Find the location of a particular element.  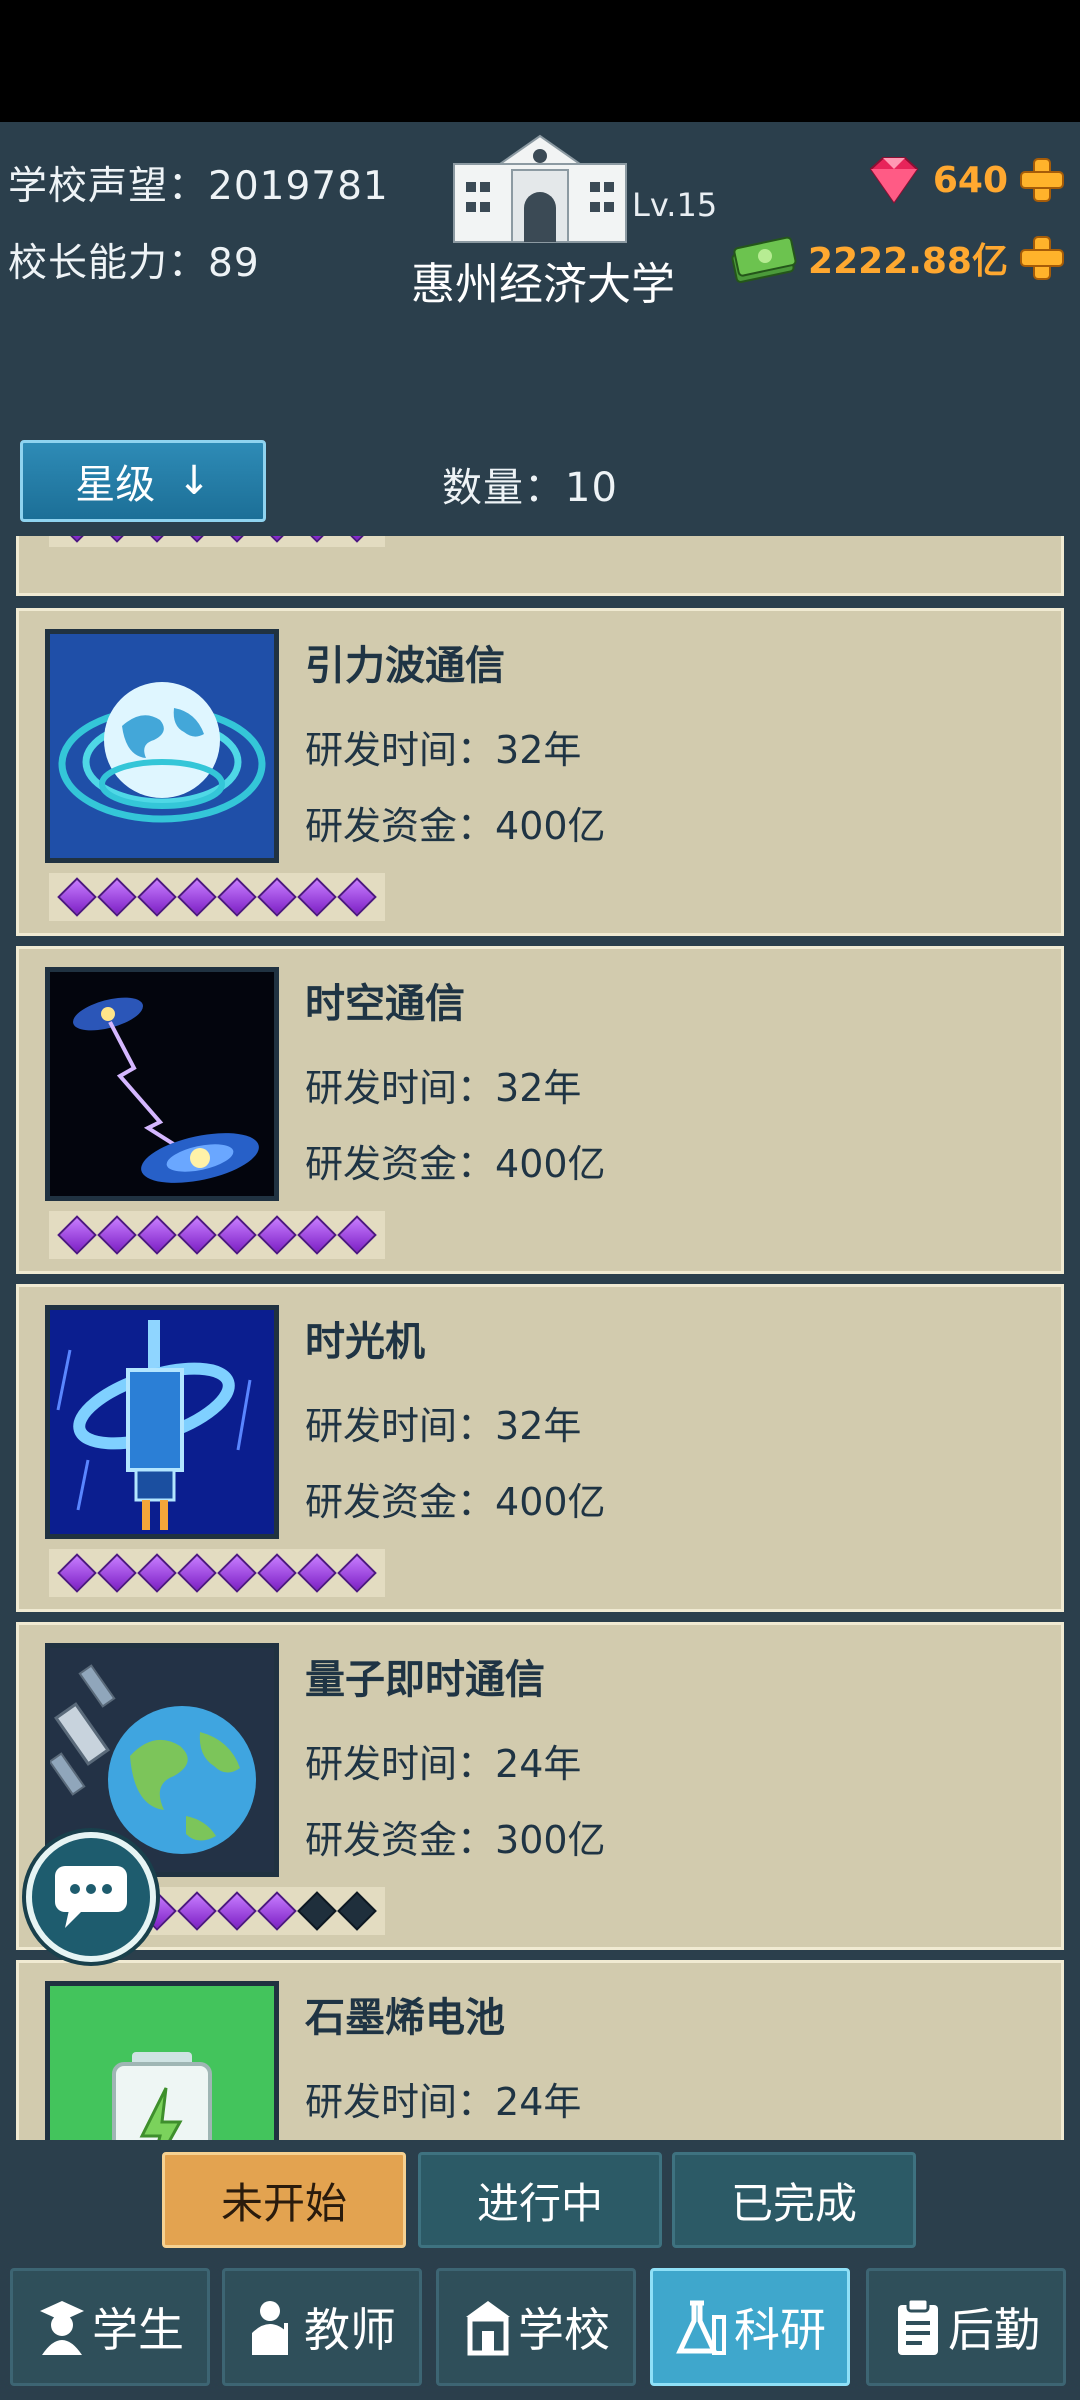

teacher-icon is located at coordinates (270, 2328).